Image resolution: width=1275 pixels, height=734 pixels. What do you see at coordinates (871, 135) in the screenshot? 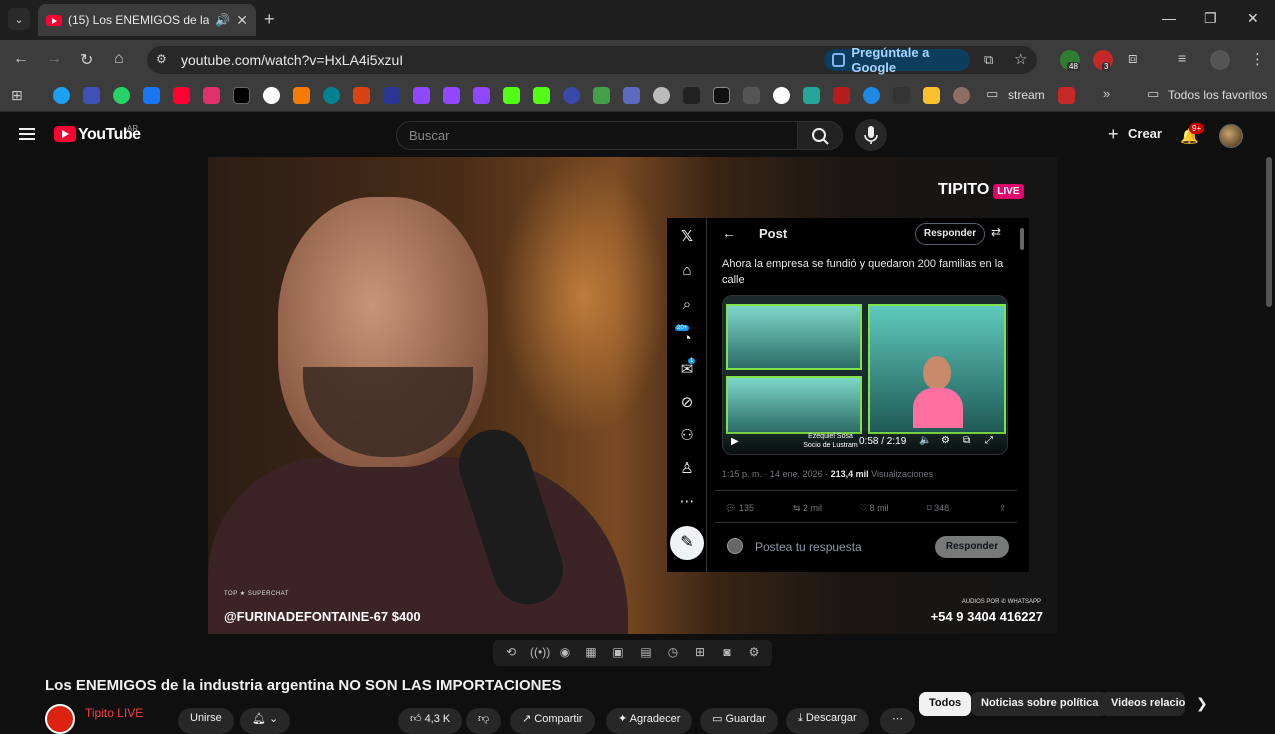
I see `voice-search-button` at bounding box center [871, 135].